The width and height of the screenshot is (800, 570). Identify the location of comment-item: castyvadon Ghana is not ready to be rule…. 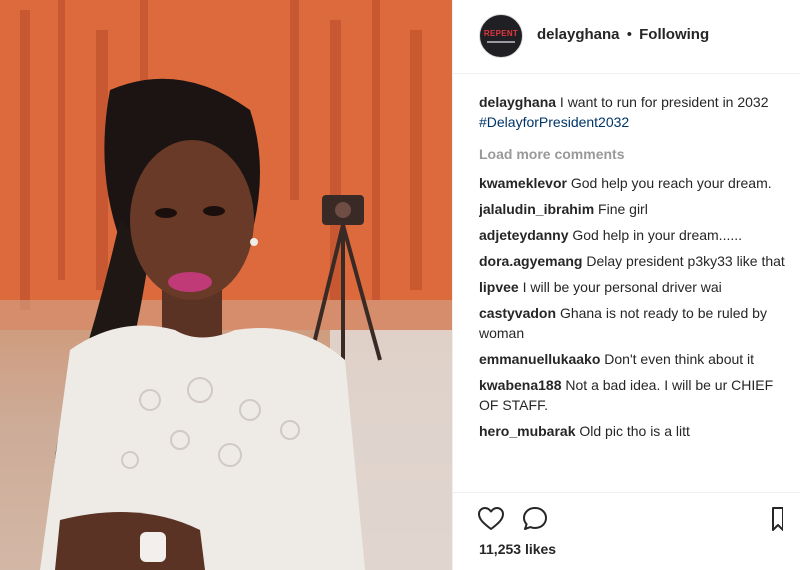
(634, 323).